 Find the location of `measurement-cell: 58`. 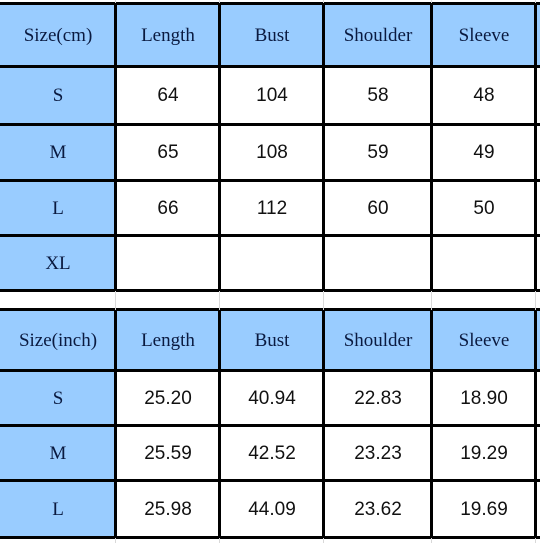

measurement-cell: 58 is located at coordinates (378, 96).